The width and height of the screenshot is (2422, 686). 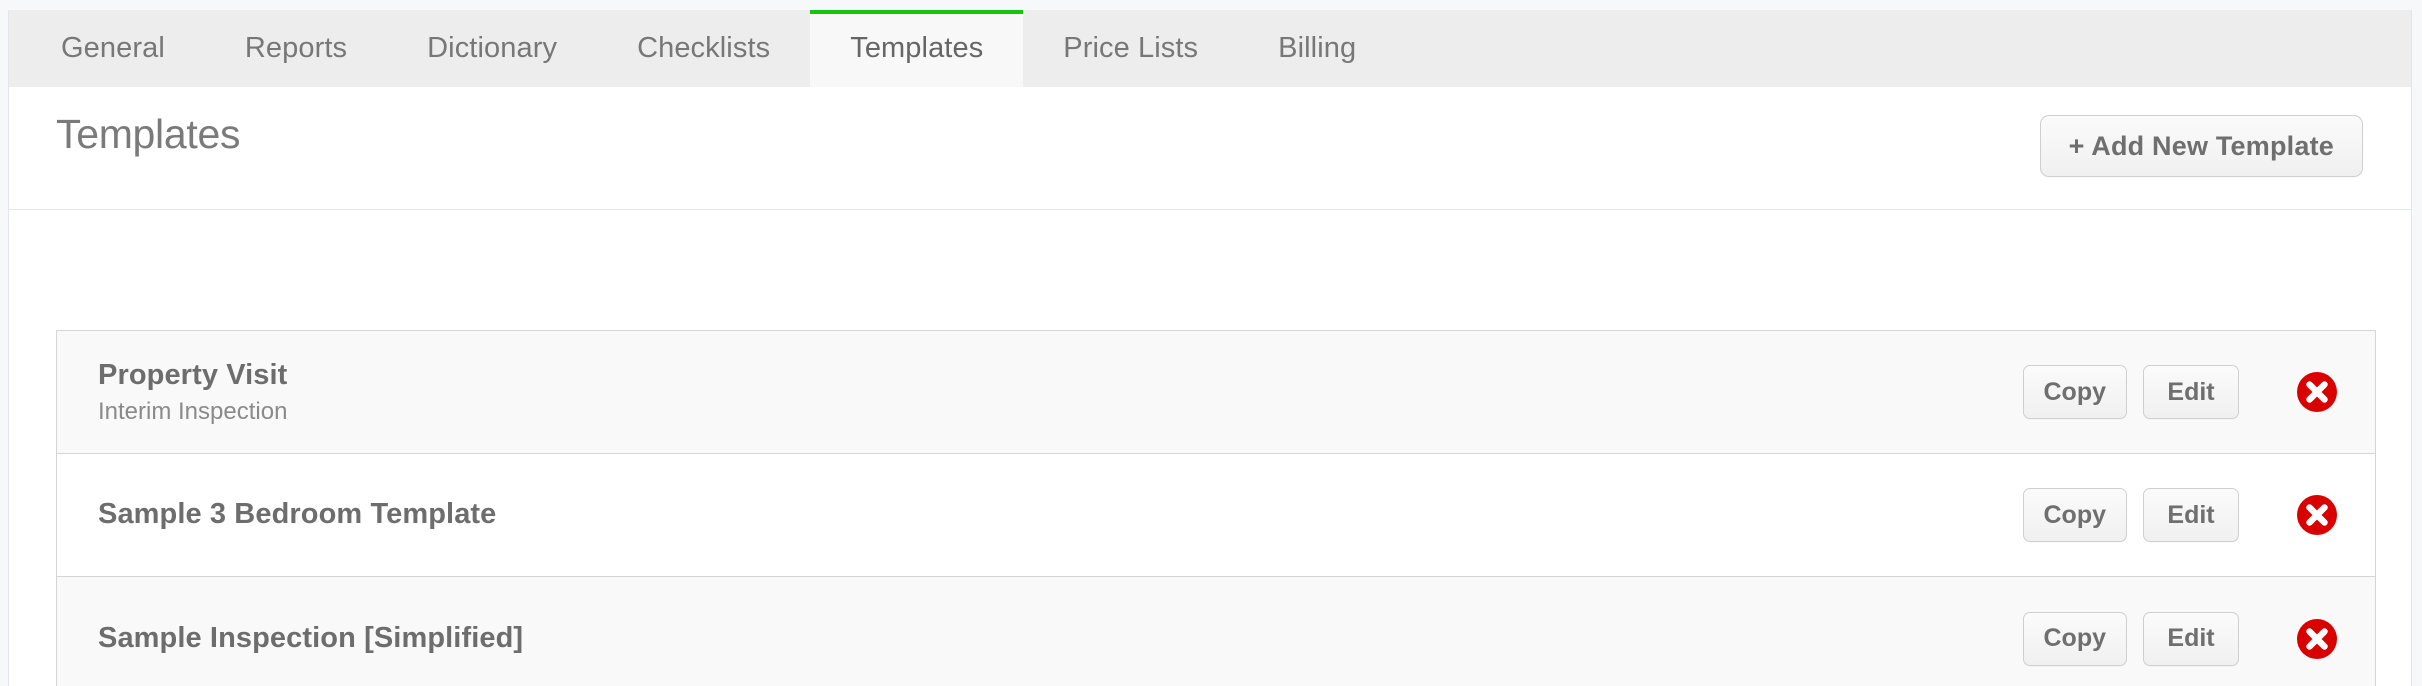 I want to click on tab-dictionary: Dictionary, so click(x=492, y=48).